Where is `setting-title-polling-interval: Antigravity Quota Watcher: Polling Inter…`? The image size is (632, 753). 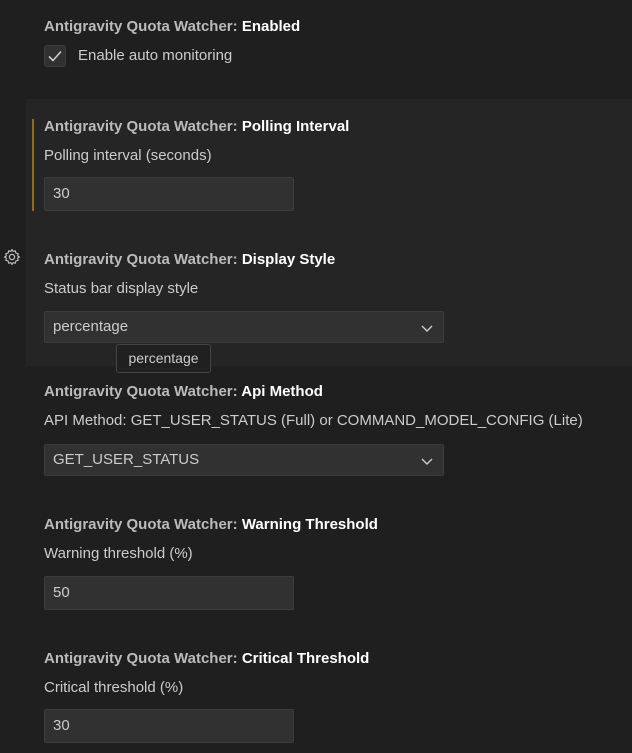
setting-title-polling-interval: Antigravity Quota Watcher: Polling Inter… is located at coordinates (196, 126).